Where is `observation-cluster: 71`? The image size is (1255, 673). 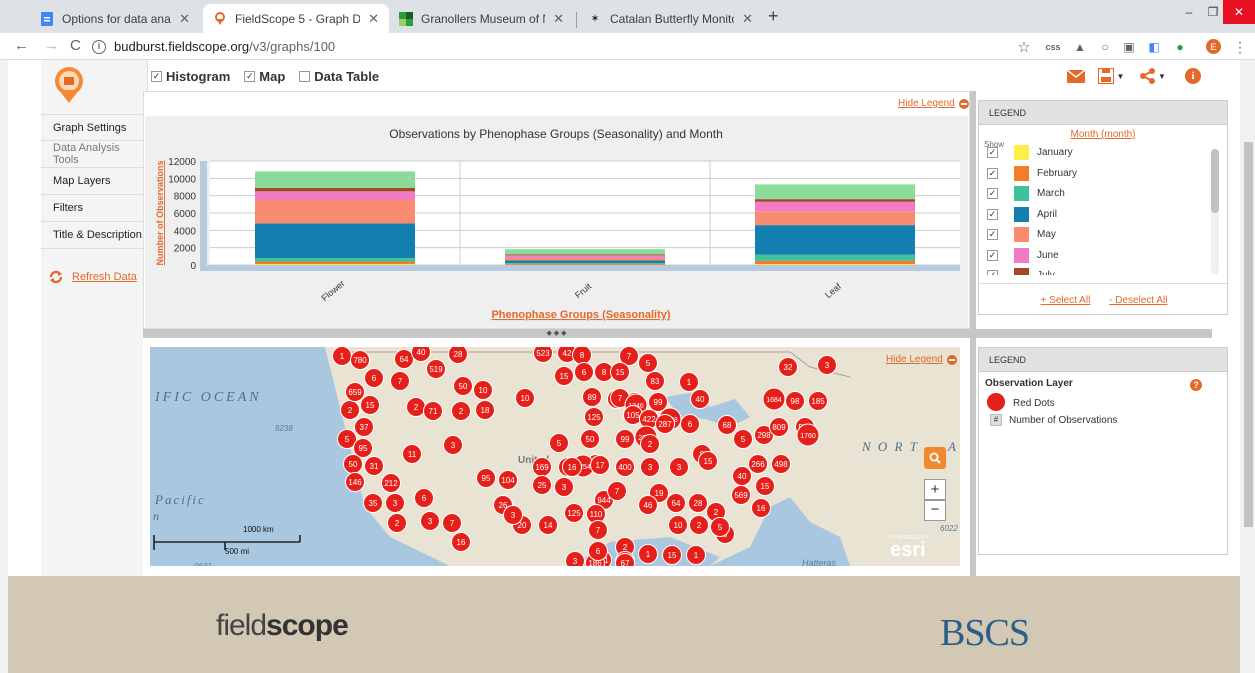
observation-cluster: 71 is located at coordinates (433, 411).